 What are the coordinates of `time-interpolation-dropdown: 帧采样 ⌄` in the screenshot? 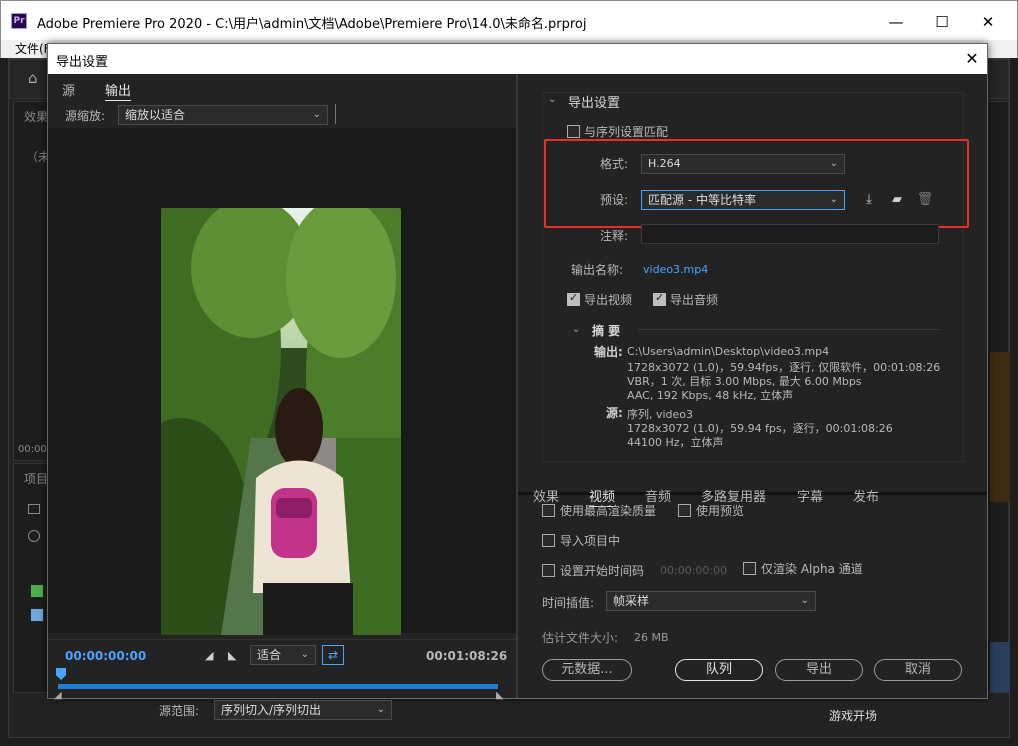 It's located at (711, 601).